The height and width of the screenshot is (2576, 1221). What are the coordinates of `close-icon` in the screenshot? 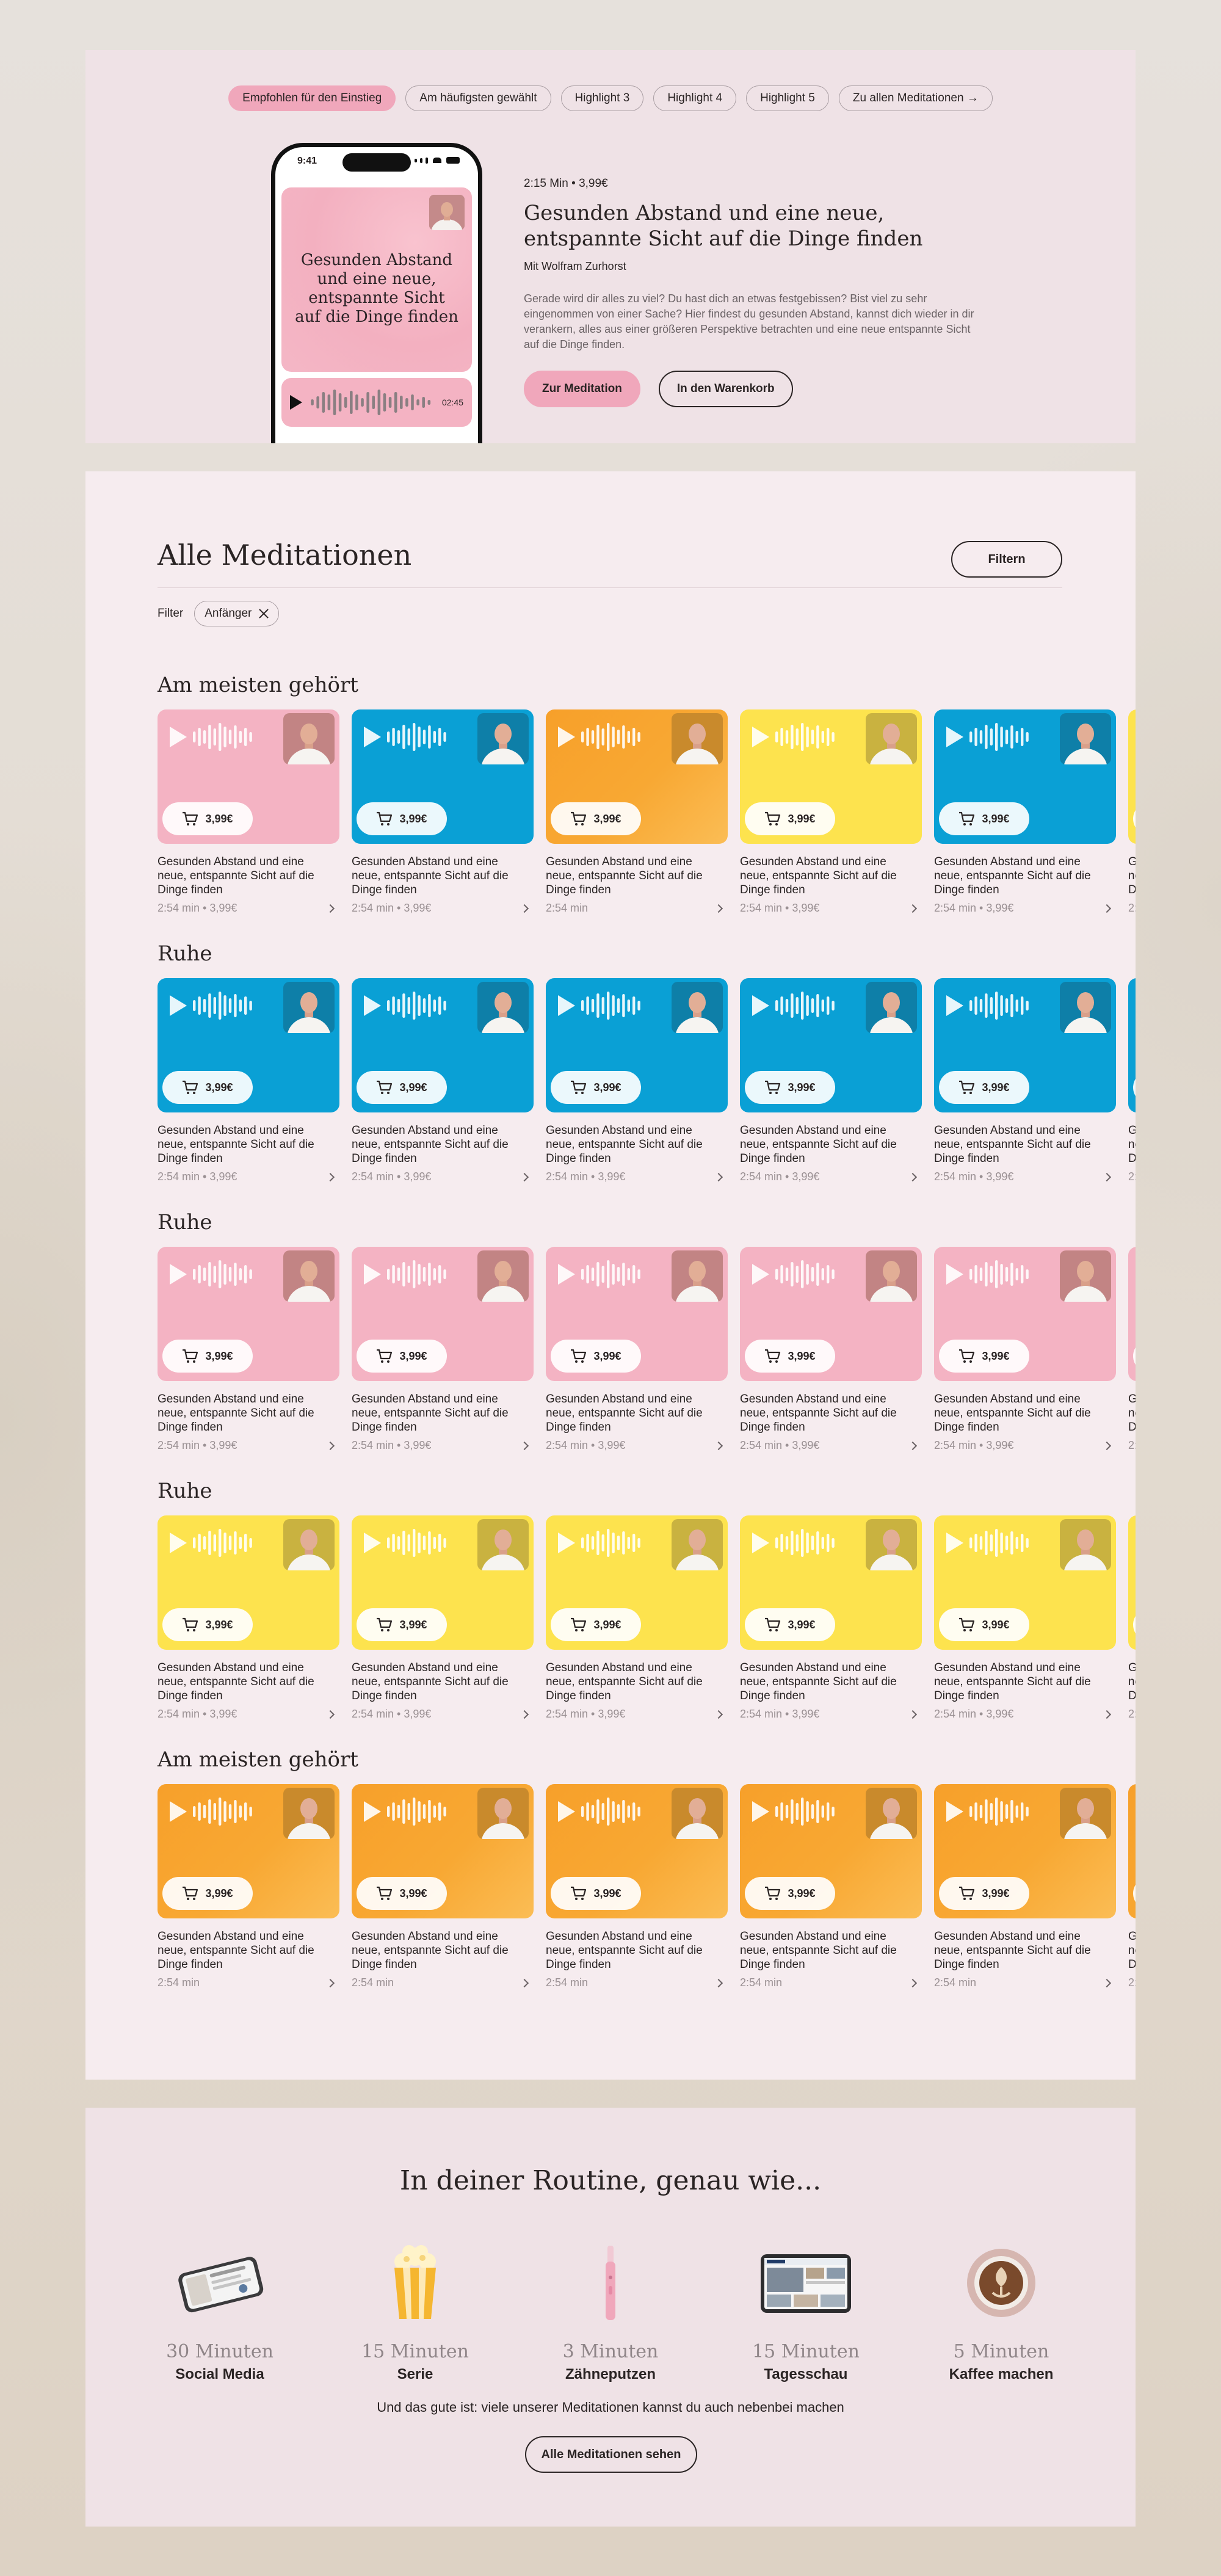 It's located at (264, 614).